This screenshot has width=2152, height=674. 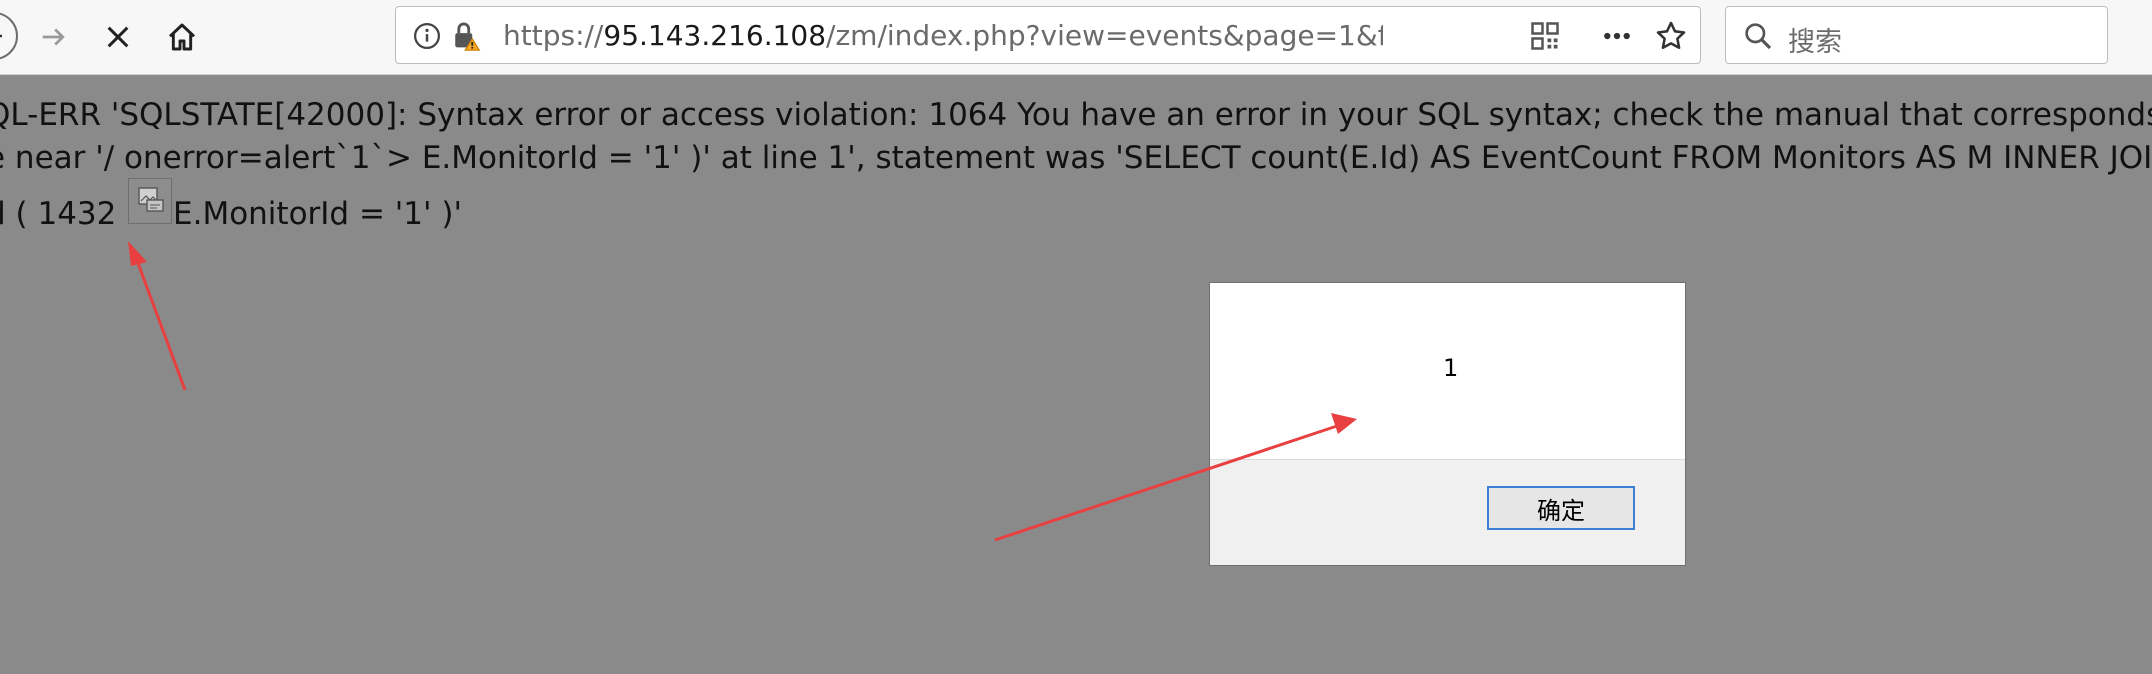 What do you see at coordinates (1175, 477) in the screenshot?
I see `annotation-arrow-to-dialog` at bounding box center [1175, 477].